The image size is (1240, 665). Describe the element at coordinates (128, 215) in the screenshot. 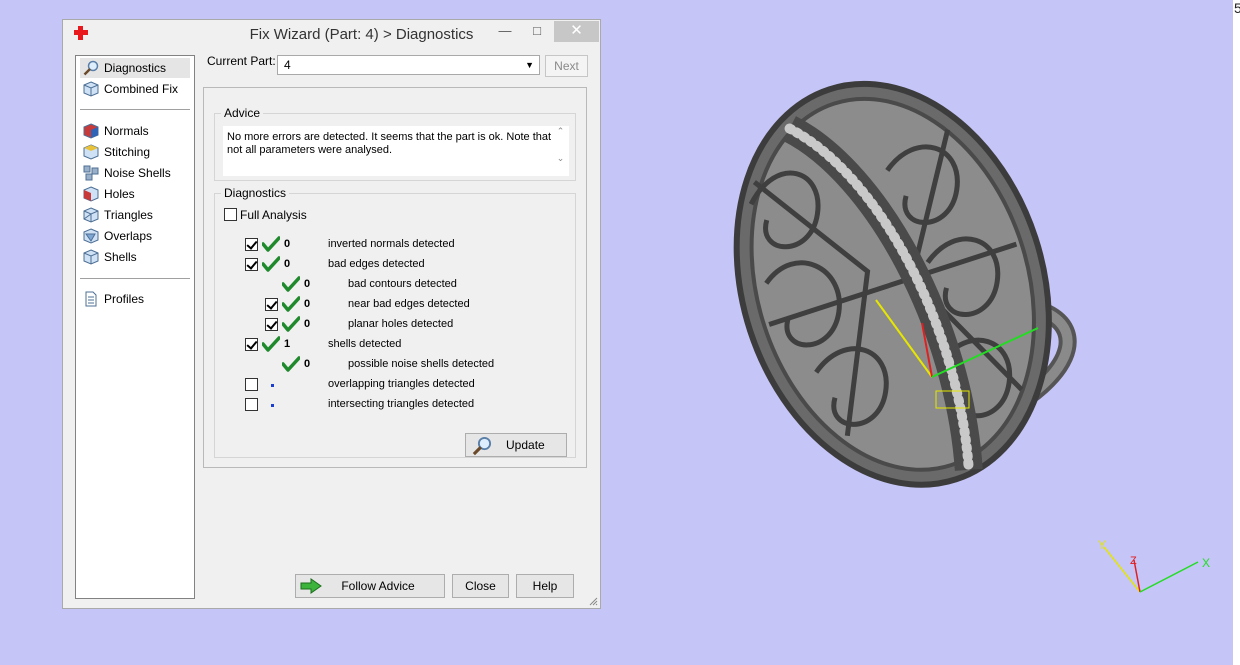

I see `nav-item-label: Triangles` at that location.